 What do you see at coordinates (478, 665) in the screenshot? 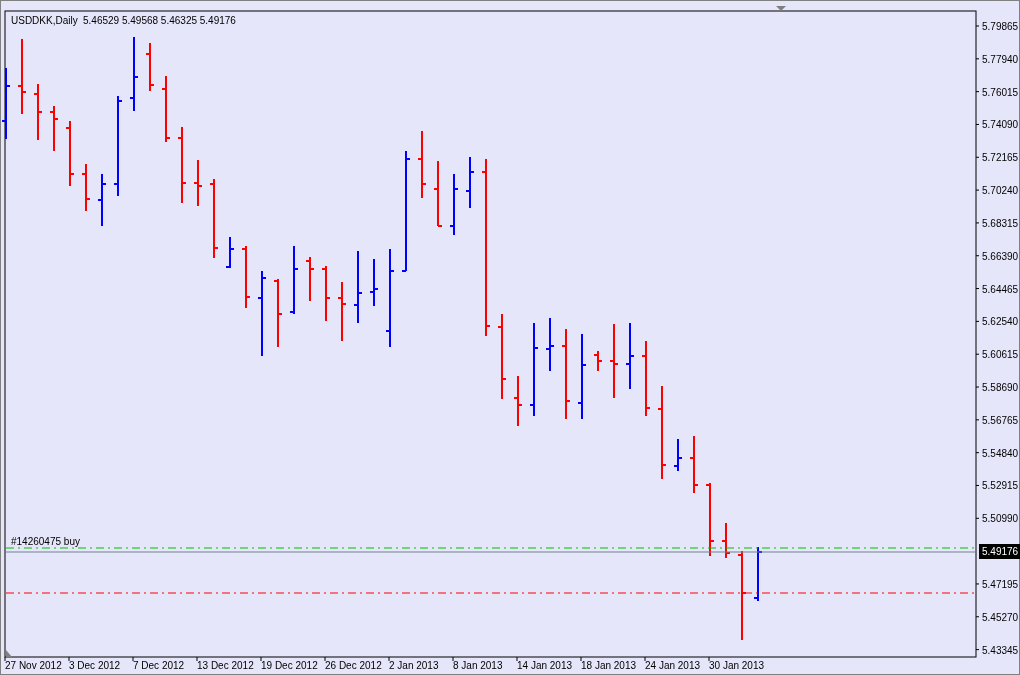
I see `date-axis-label: 8 Jan 2013` at bounding box center [478, 665].